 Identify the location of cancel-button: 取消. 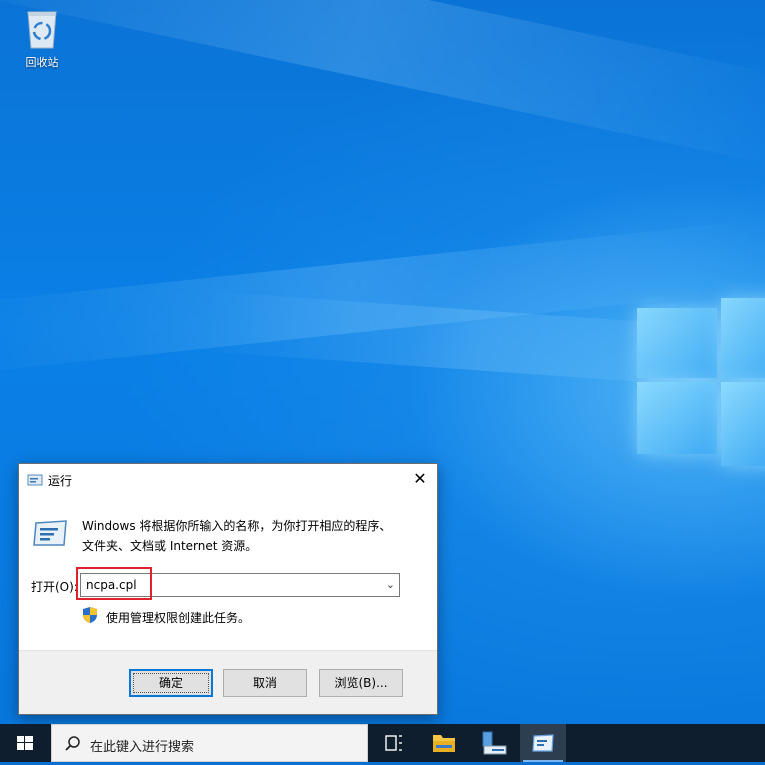
(265, 683).